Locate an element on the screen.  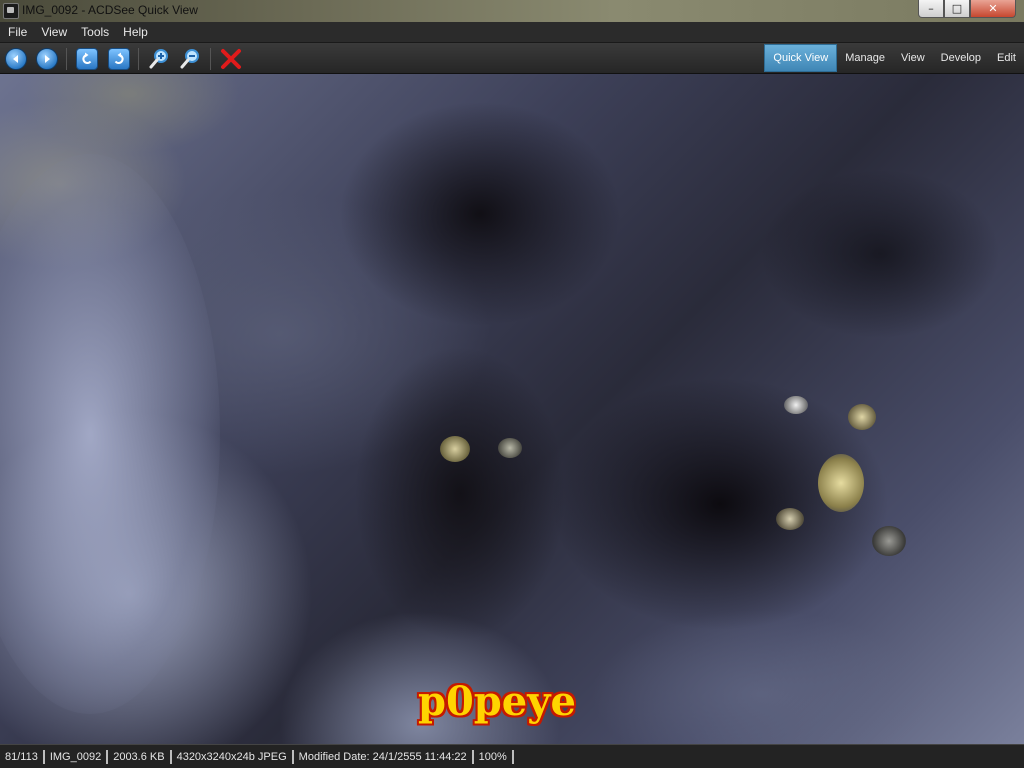
next-button is located at coordinates (47, 59).